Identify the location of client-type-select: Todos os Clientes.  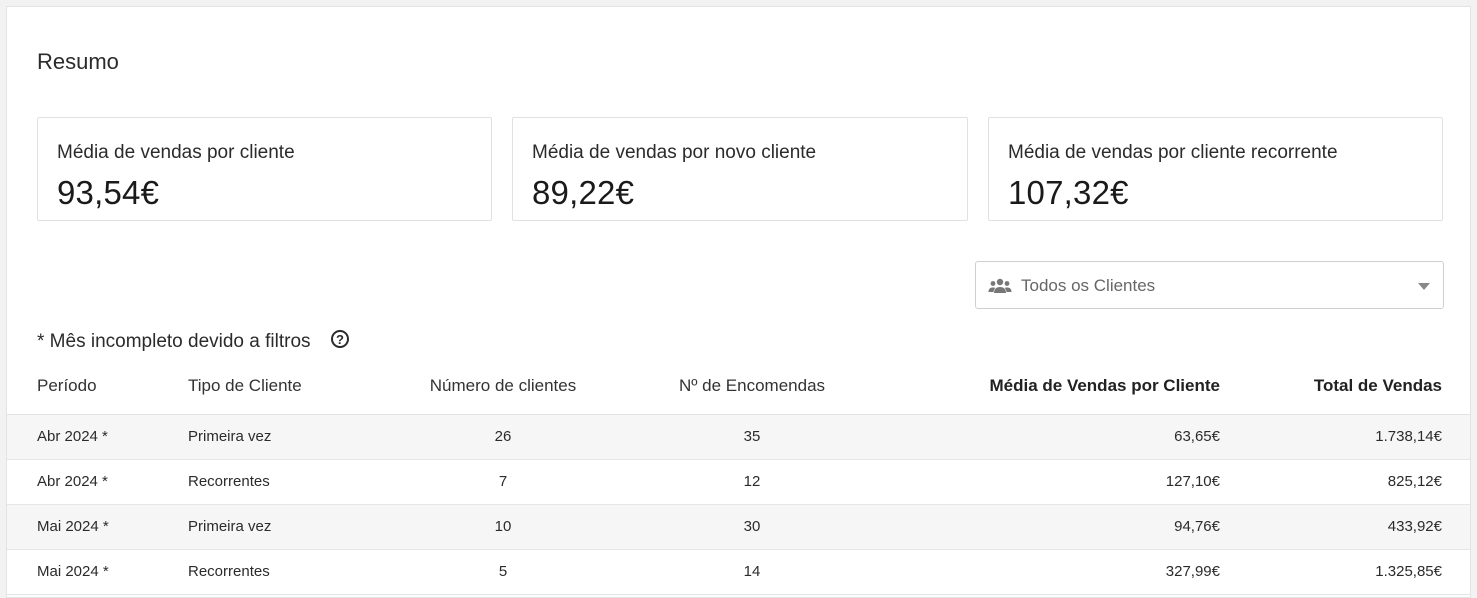
(1209, 285).